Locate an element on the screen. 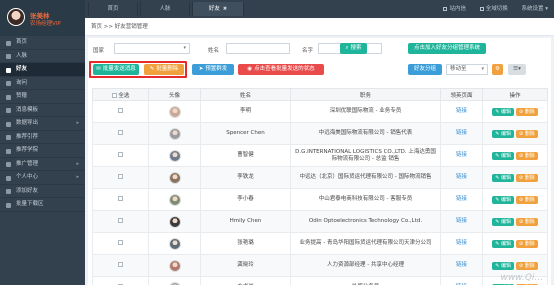  name-cell: 龚晓玲 is located at coordinates (245, 265).